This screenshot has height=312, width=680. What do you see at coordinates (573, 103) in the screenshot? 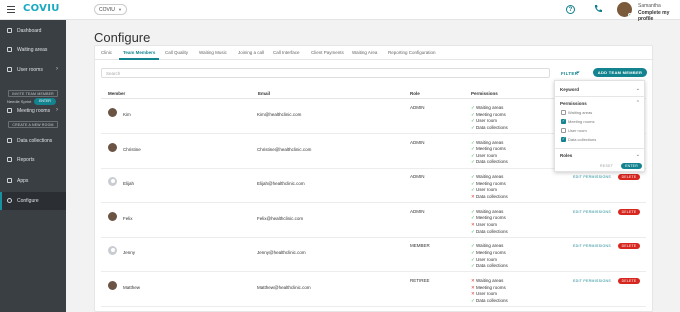
I see `filter-permissions-label: Permissions` at bounding box center [573, 103].